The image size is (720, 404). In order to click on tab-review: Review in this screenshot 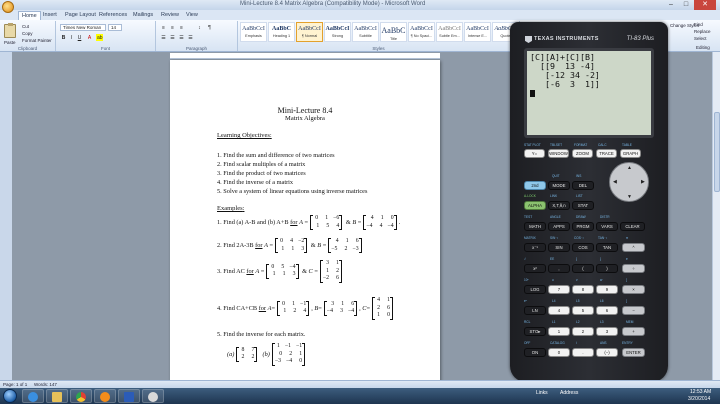, I will do `click(170, 15)`.